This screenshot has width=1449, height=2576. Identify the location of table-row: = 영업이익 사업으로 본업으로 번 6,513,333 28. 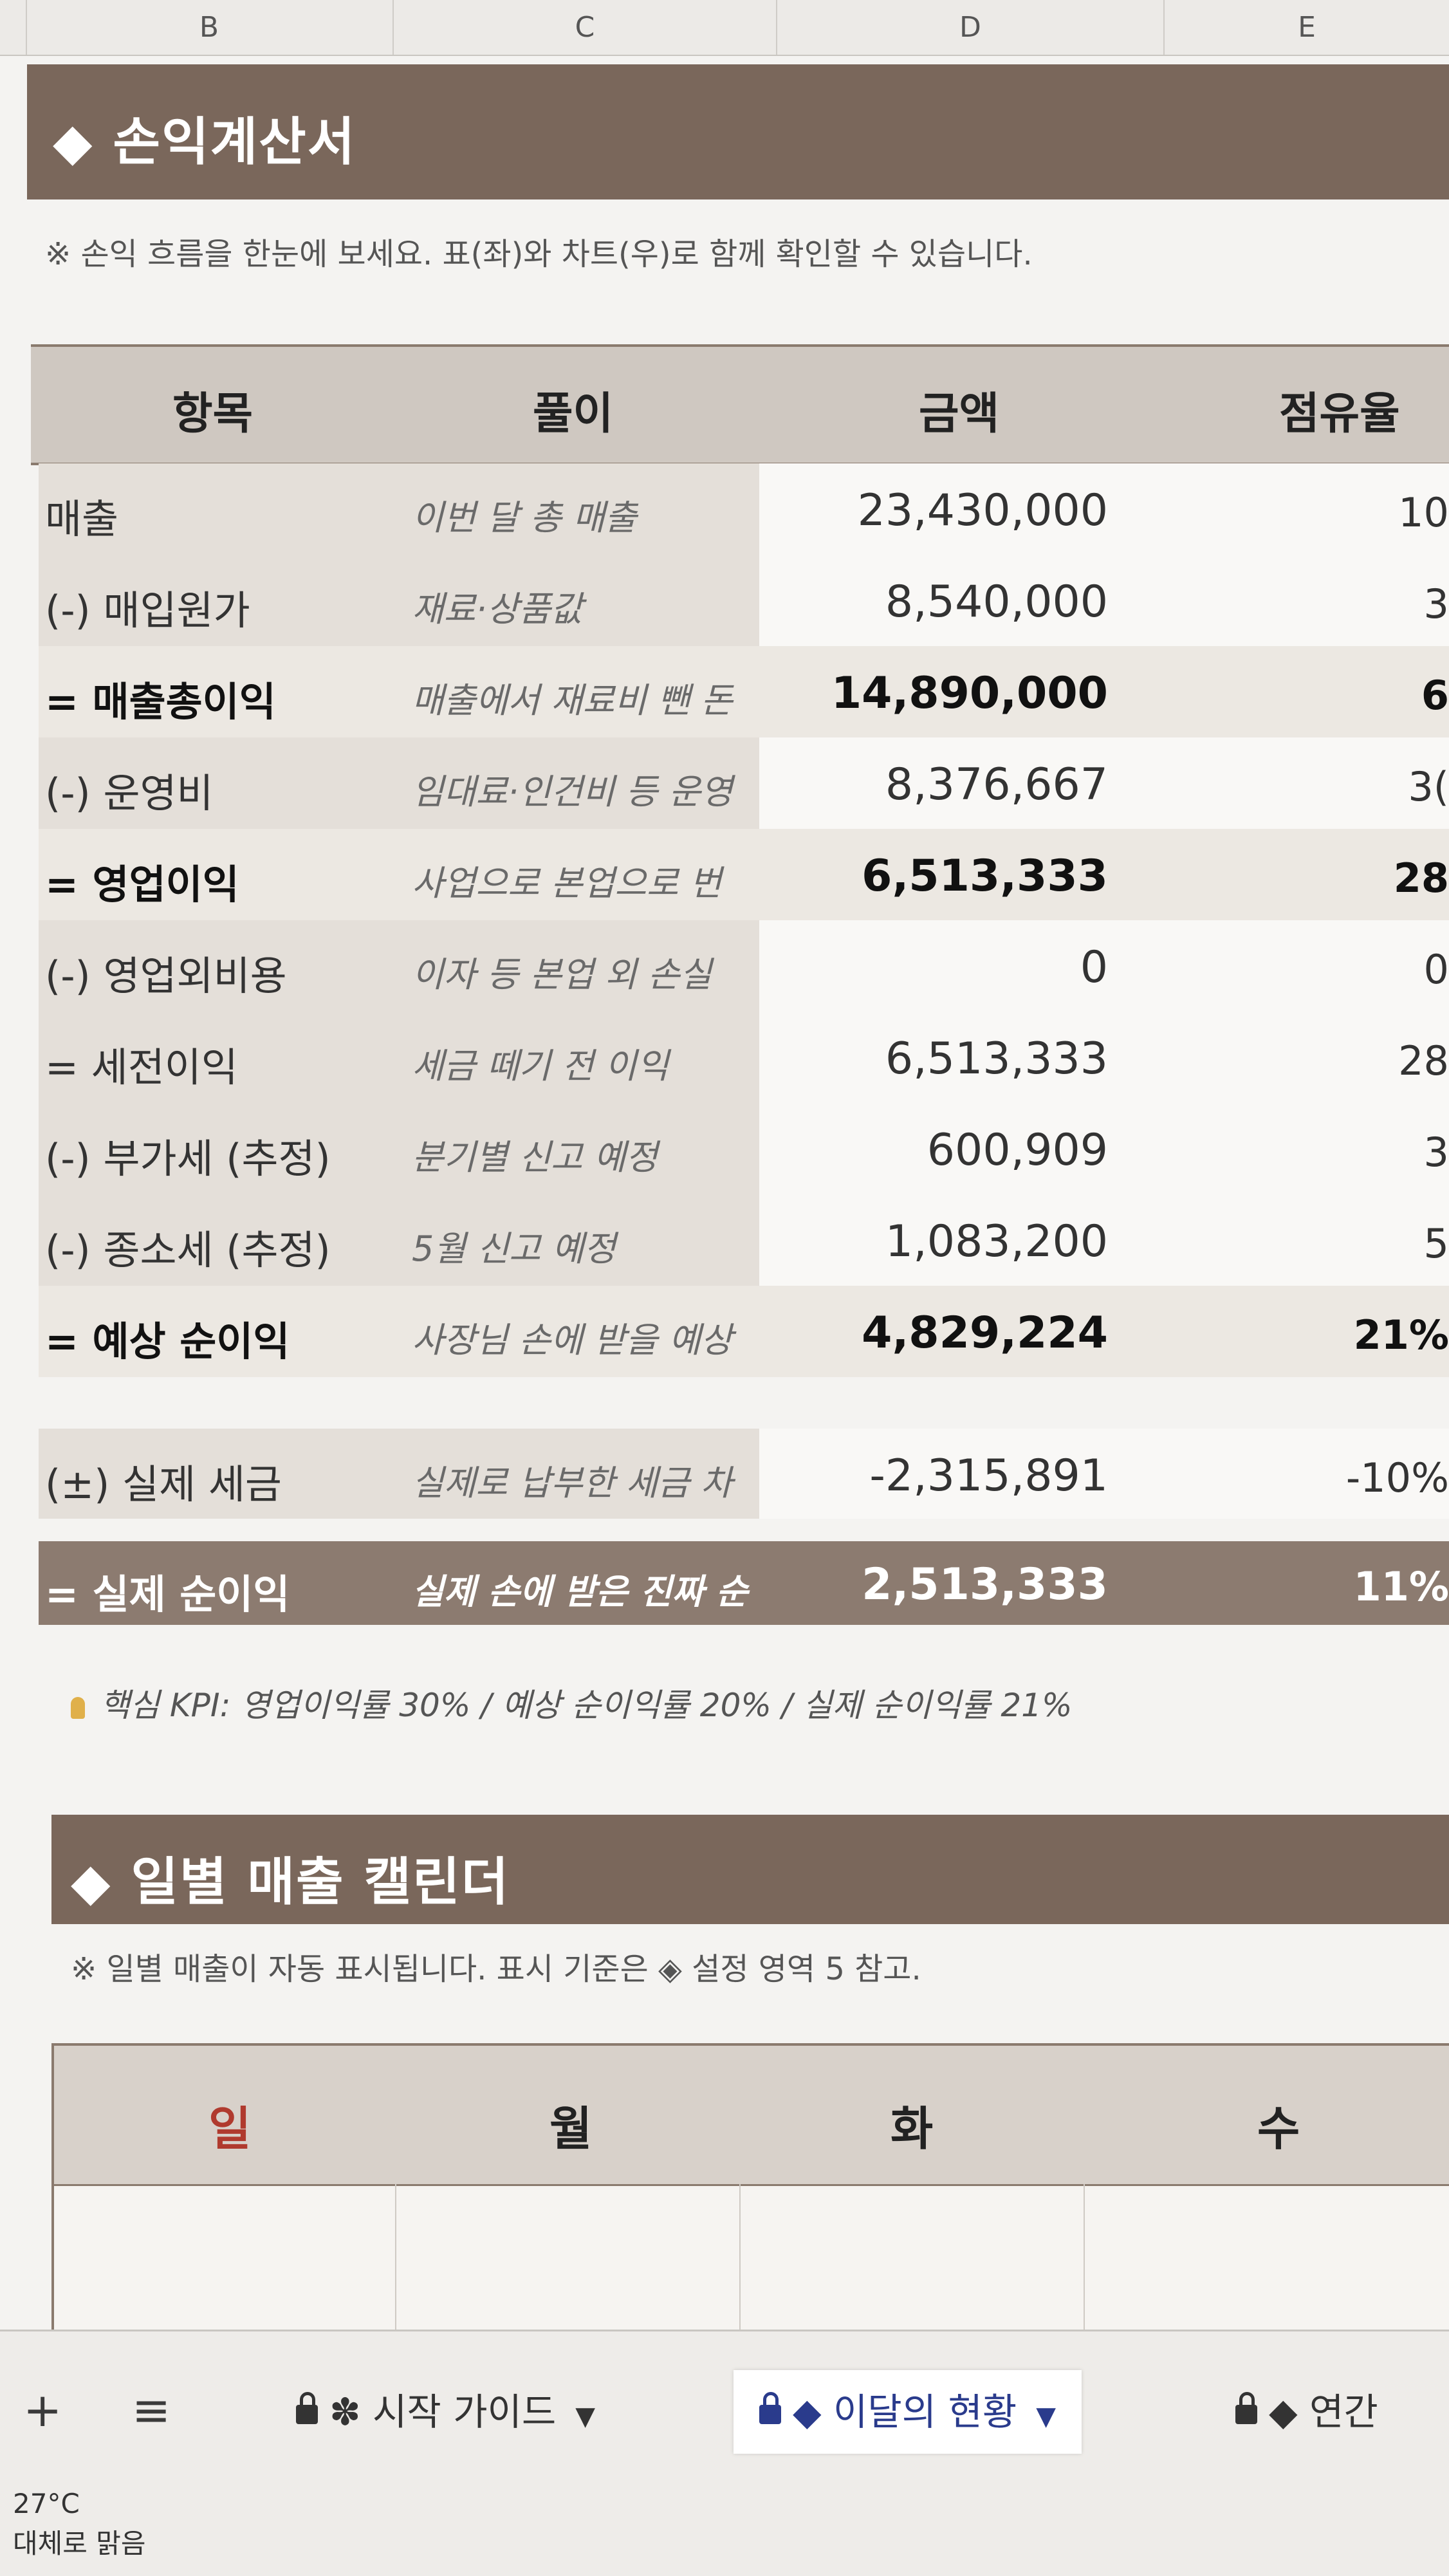
(744, 875).